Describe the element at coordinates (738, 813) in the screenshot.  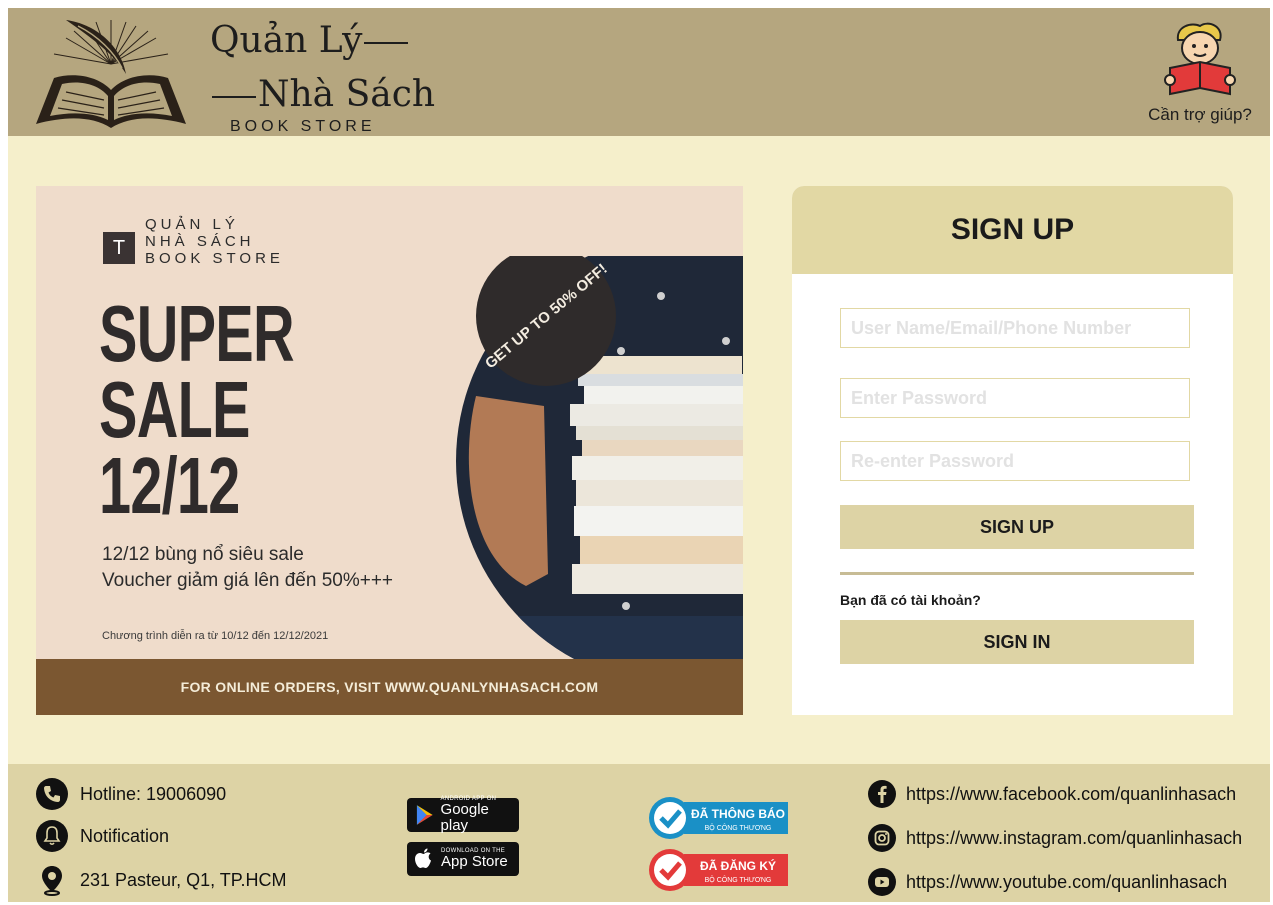
I see `notified-title: ĐÃ THÔNG BÁO` at that location.